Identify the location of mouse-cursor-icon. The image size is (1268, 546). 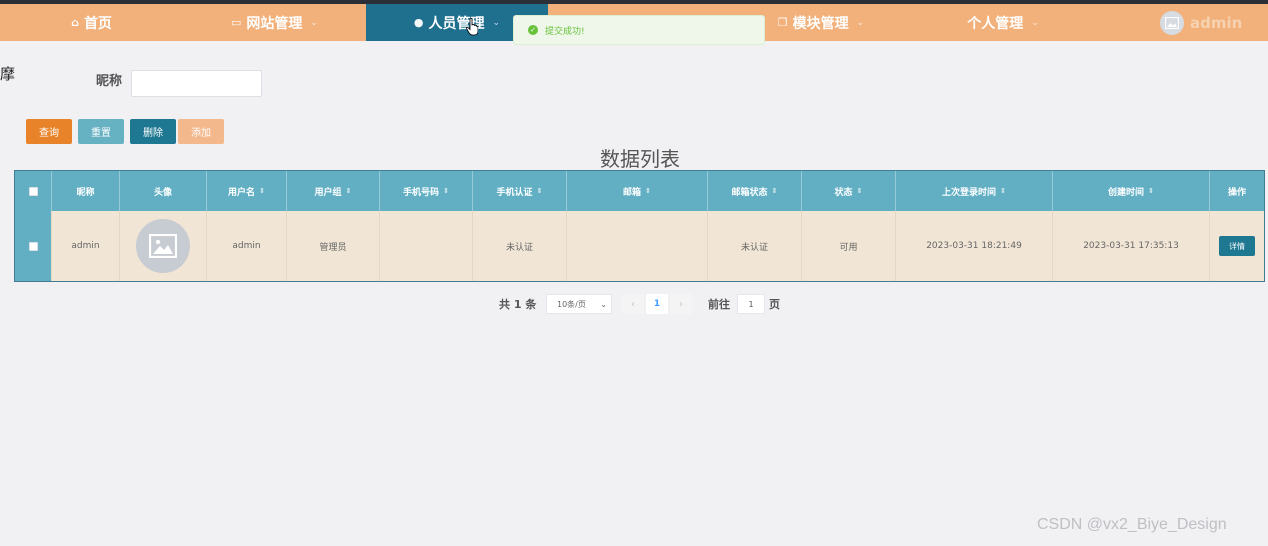
(472, 27).